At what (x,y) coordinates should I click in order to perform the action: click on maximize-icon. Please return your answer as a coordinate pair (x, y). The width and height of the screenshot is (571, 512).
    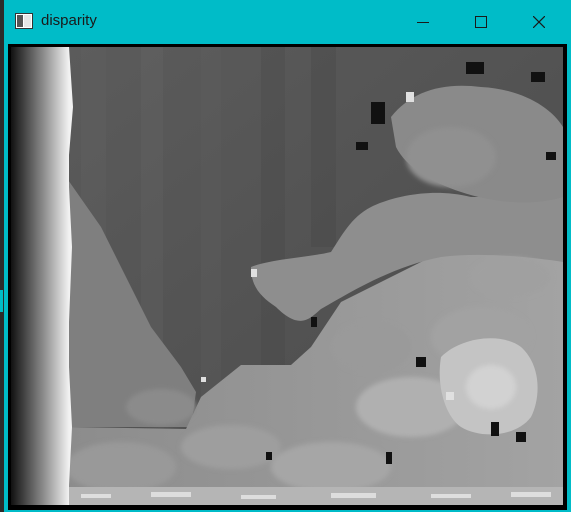
    Looking at the image, I should click on (481, 22).